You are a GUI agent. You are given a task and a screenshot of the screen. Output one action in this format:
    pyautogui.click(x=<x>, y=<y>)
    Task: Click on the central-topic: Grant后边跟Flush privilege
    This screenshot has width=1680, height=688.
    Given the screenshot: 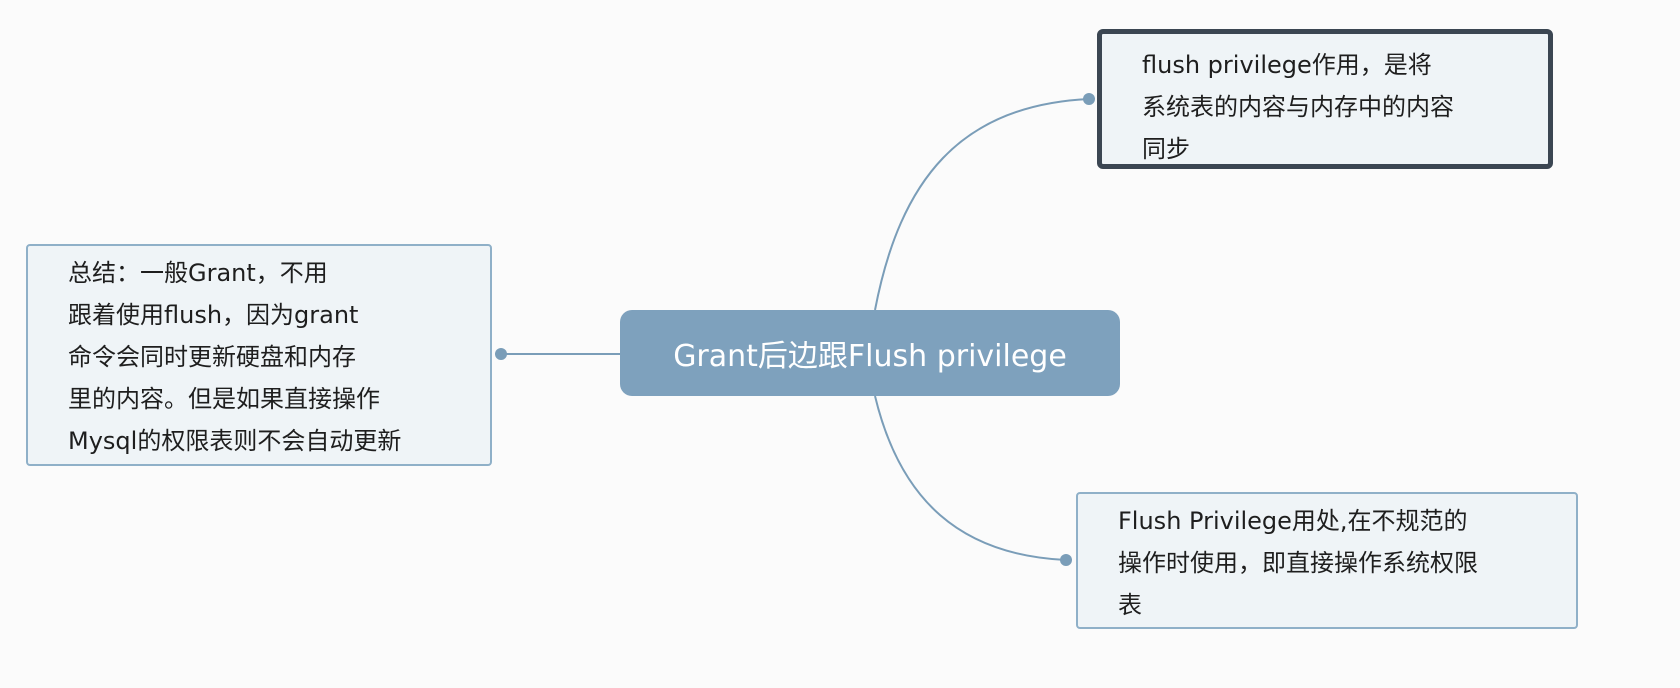 What is the action you would take?
    pyautogui.click(x=870, y=353)
    